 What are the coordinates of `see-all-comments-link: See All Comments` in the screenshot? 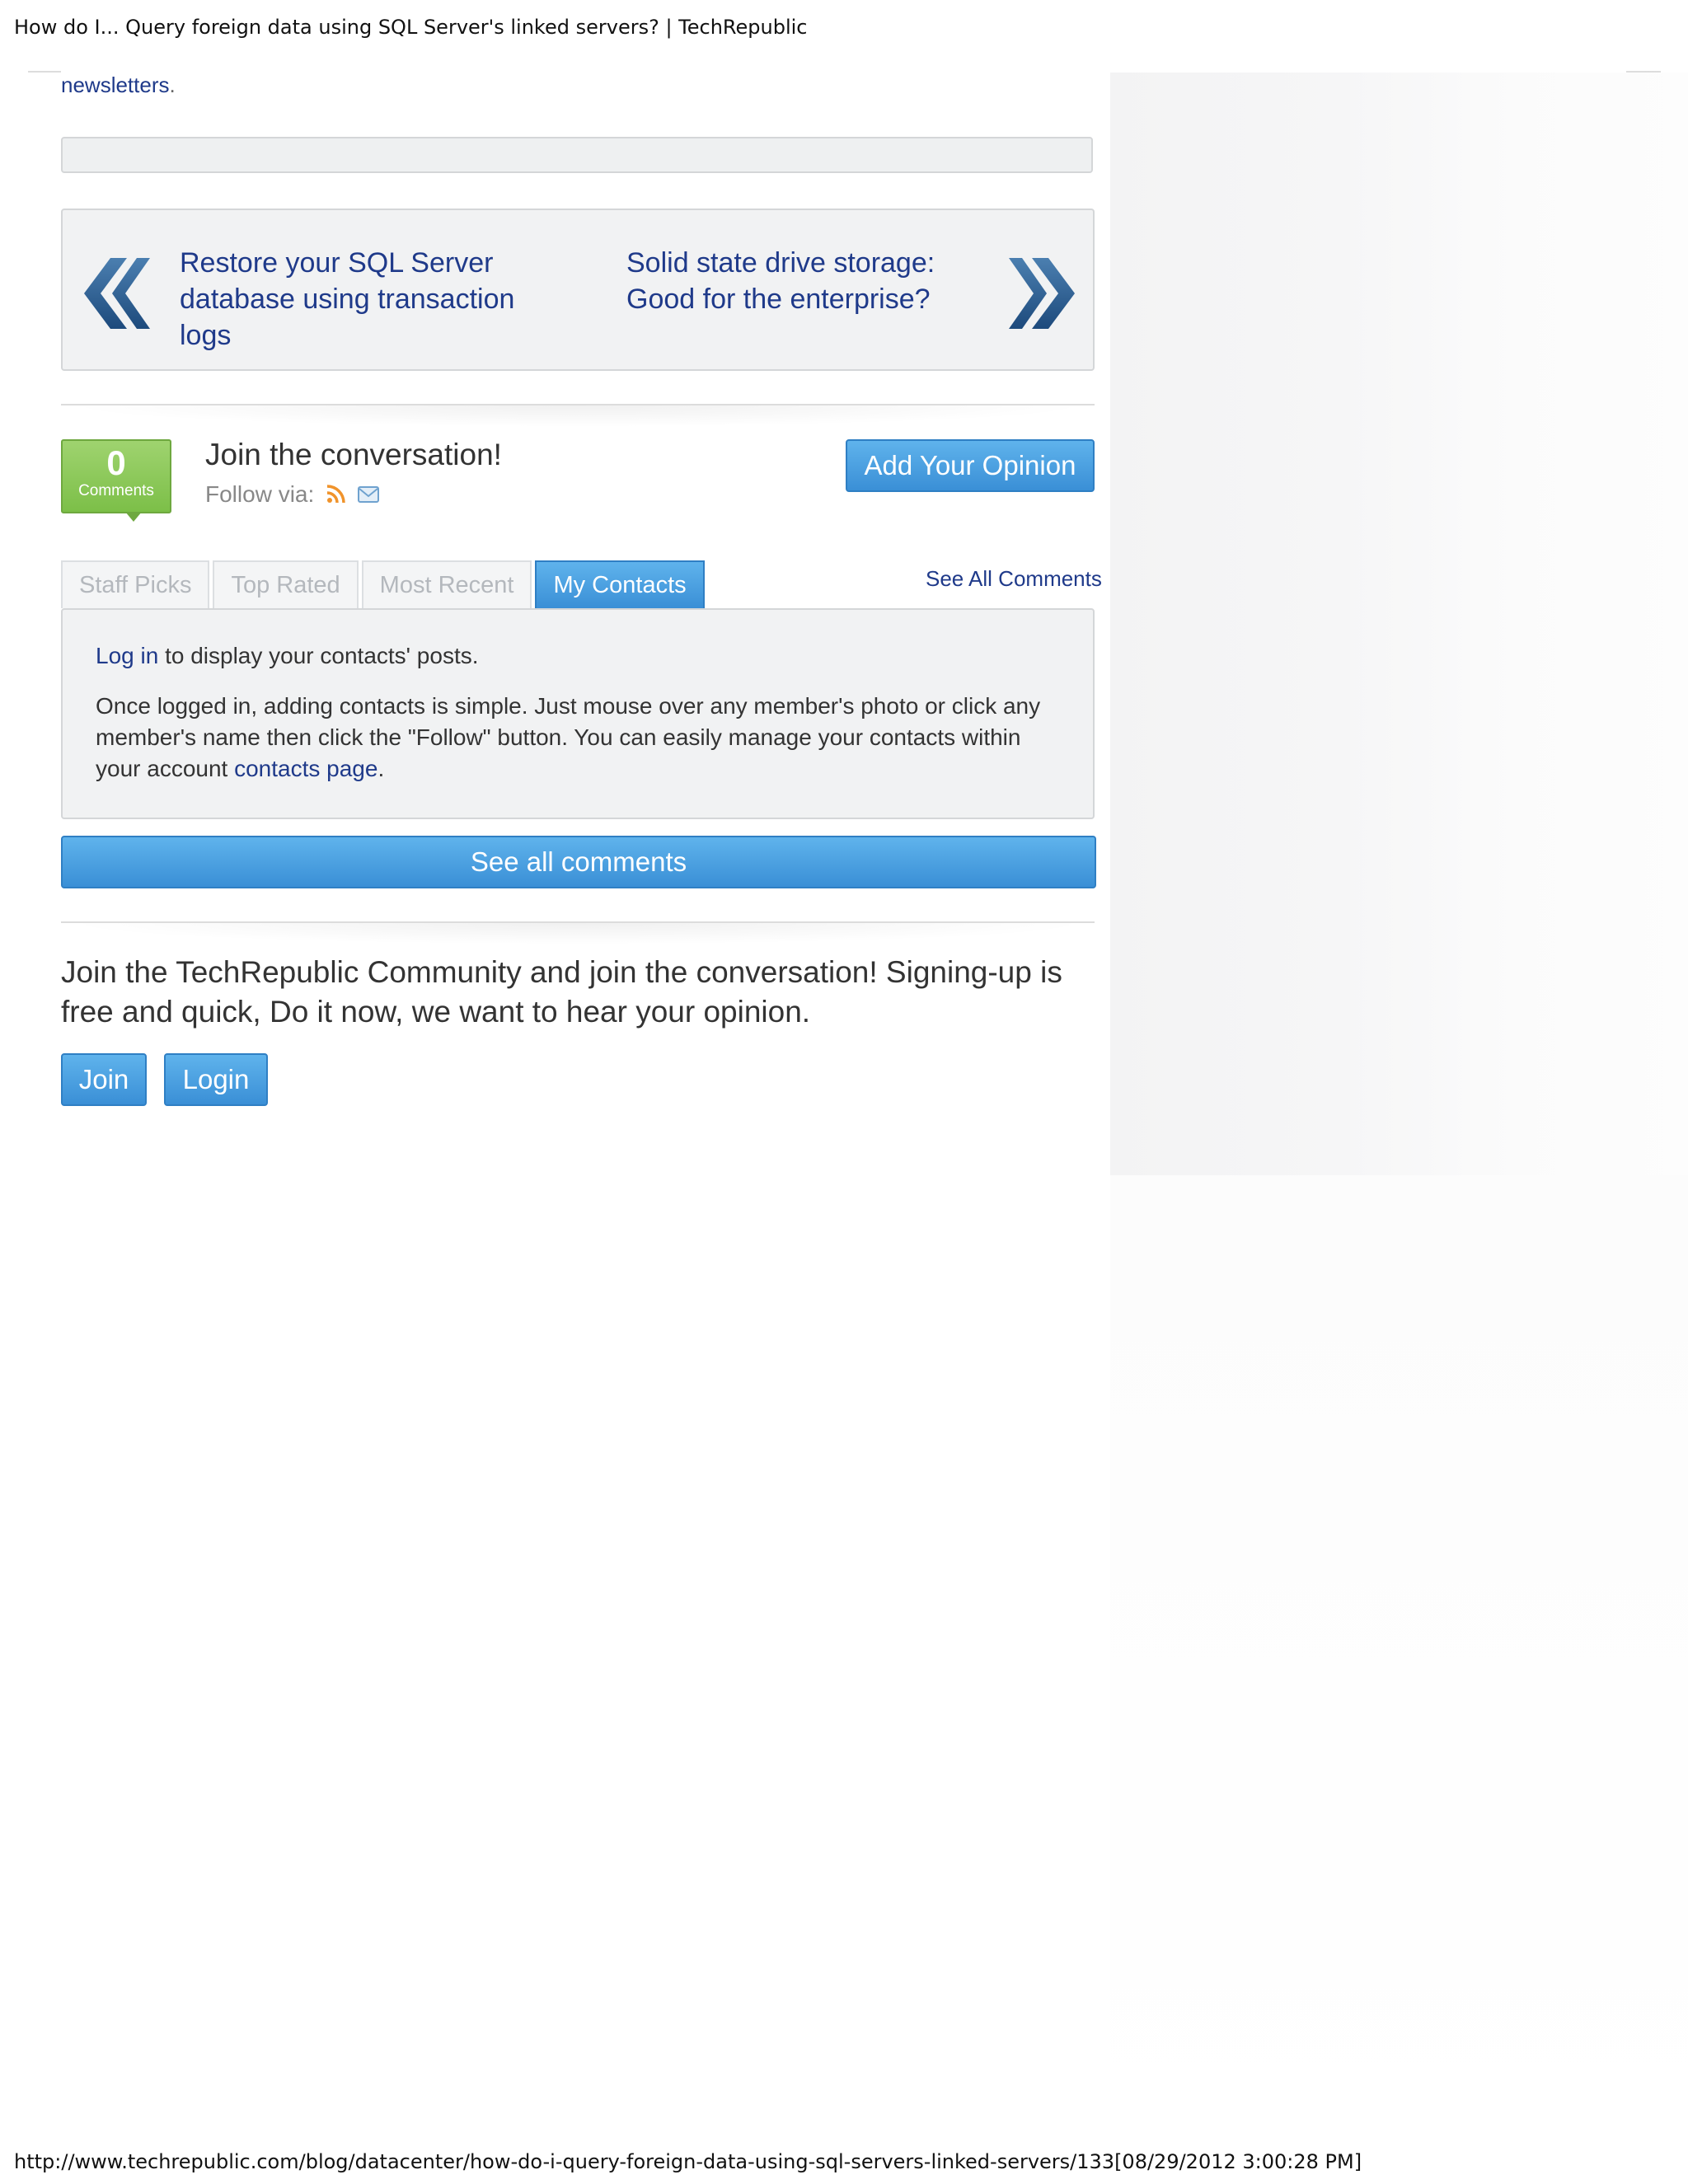 It's located at (1014, 579).